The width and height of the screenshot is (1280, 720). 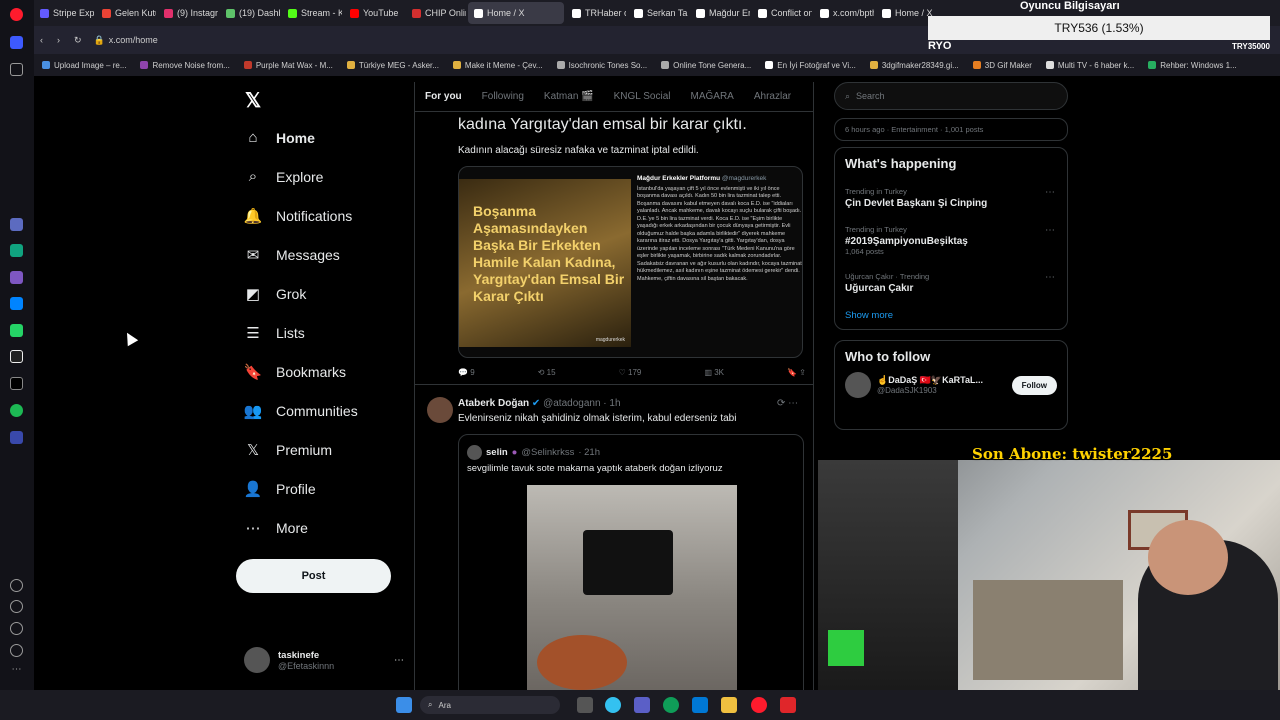 I want to click on edge-icon, so click(x=671, y=705).